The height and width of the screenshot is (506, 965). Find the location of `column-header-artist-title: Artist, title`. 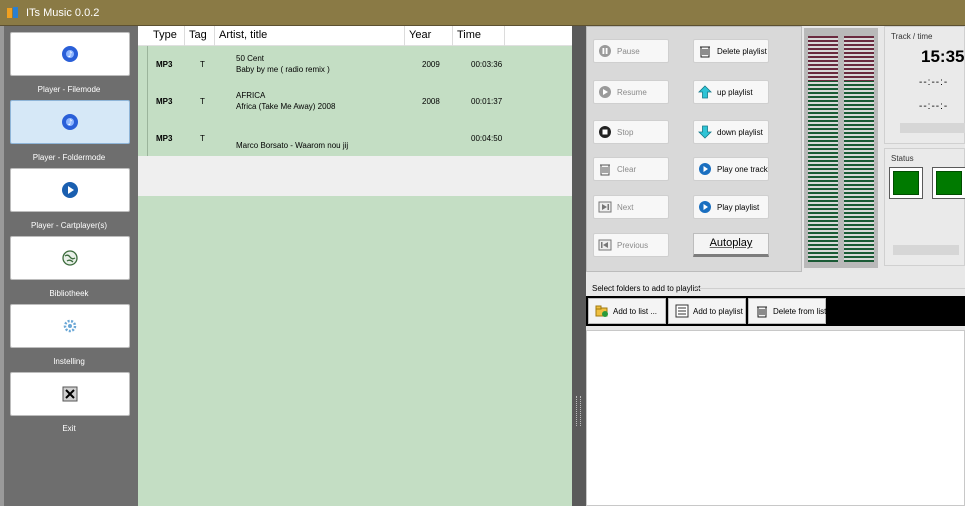

column-header-artist-title: Artist, title is located at coordinates (310, 36).